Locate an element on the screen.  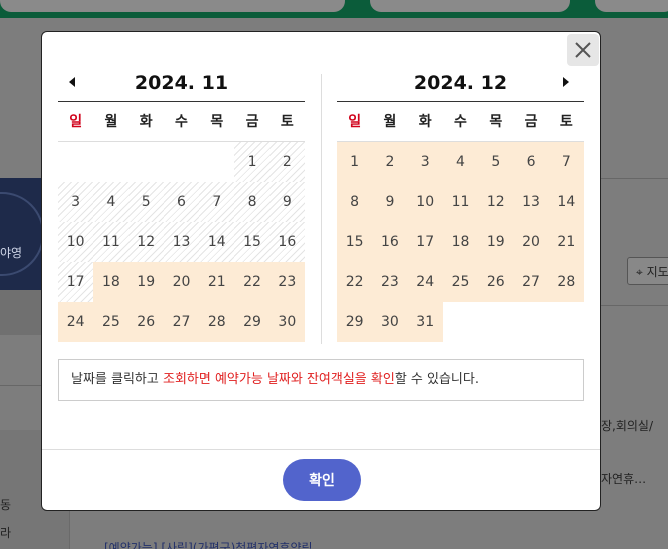
calendar-divider is located at coordinates (321, 209).